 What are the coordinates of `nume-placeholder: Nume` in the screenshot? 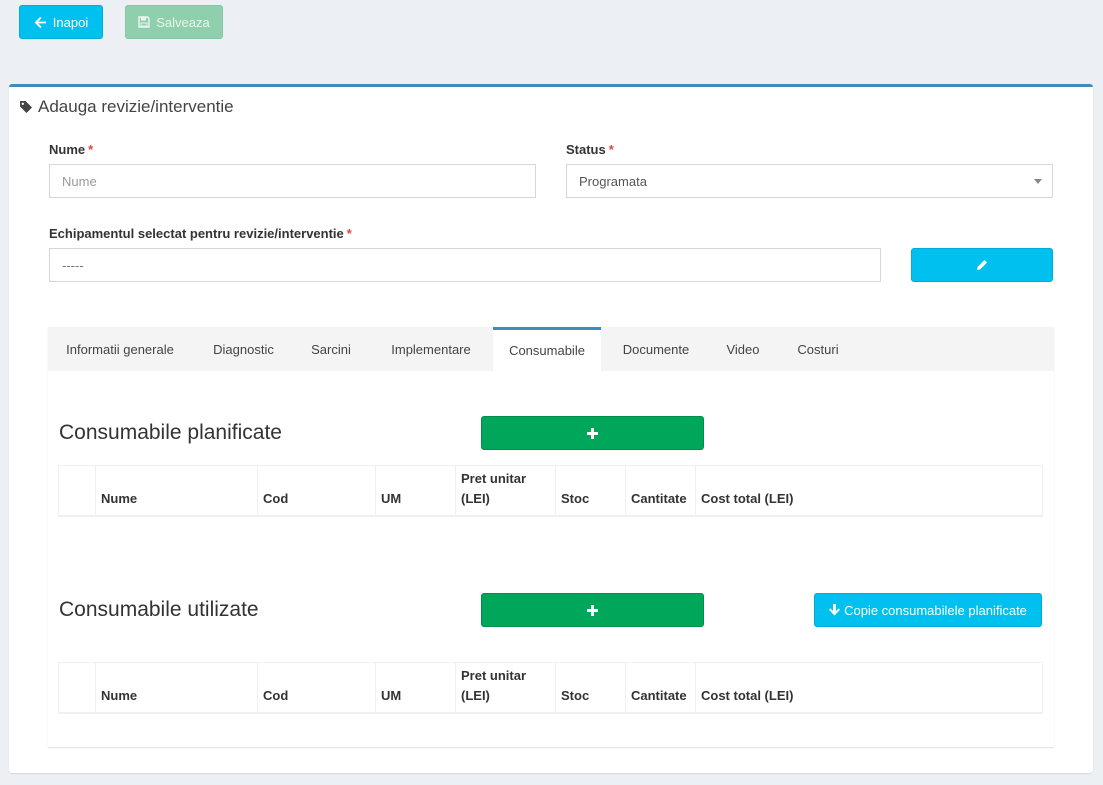 It's located at (79, 181).